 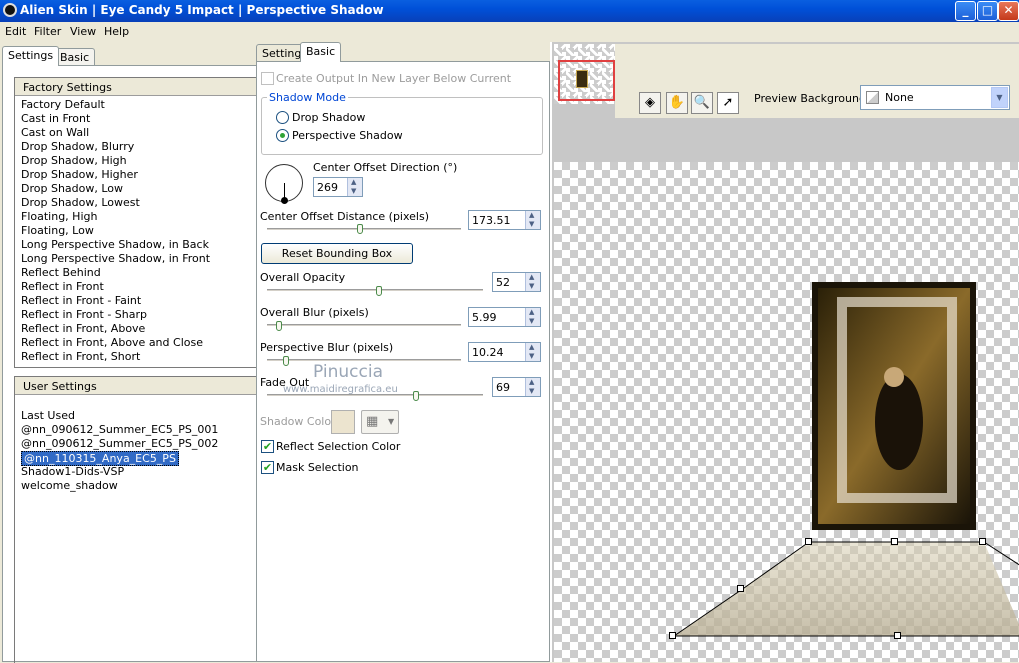 What do you see at coordinates (137, 87) in the screenshot?
I see `factory-settings-header: Factory Settings` at bounding box center [137, 87].